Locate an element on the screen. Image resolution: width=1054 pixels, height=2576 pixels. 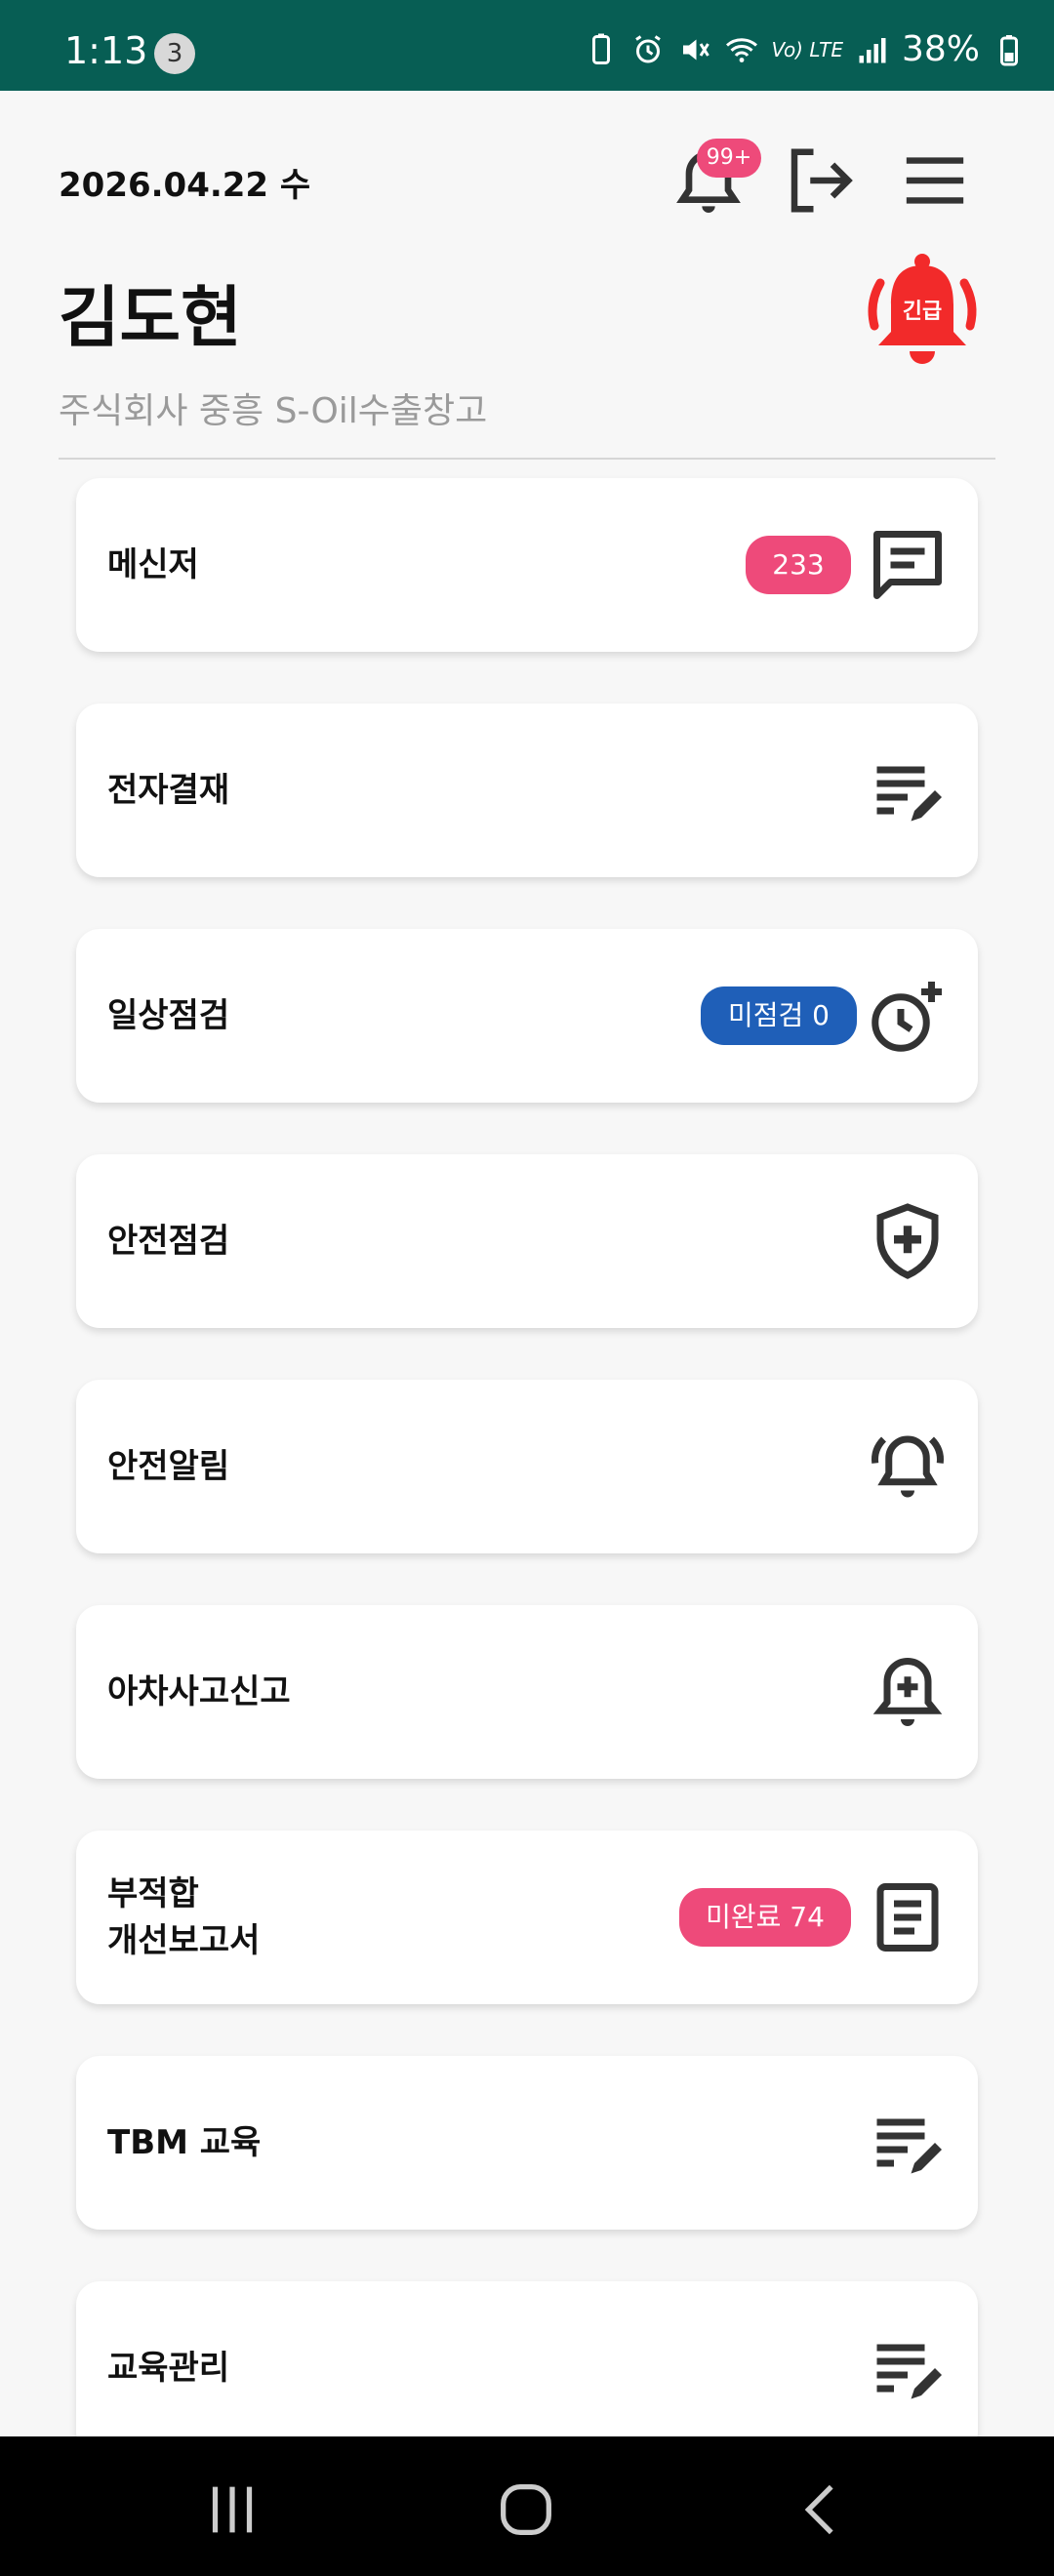
status-bar: 1:13 3 Vo) LTE 38% is located at coordinates (527, 45).